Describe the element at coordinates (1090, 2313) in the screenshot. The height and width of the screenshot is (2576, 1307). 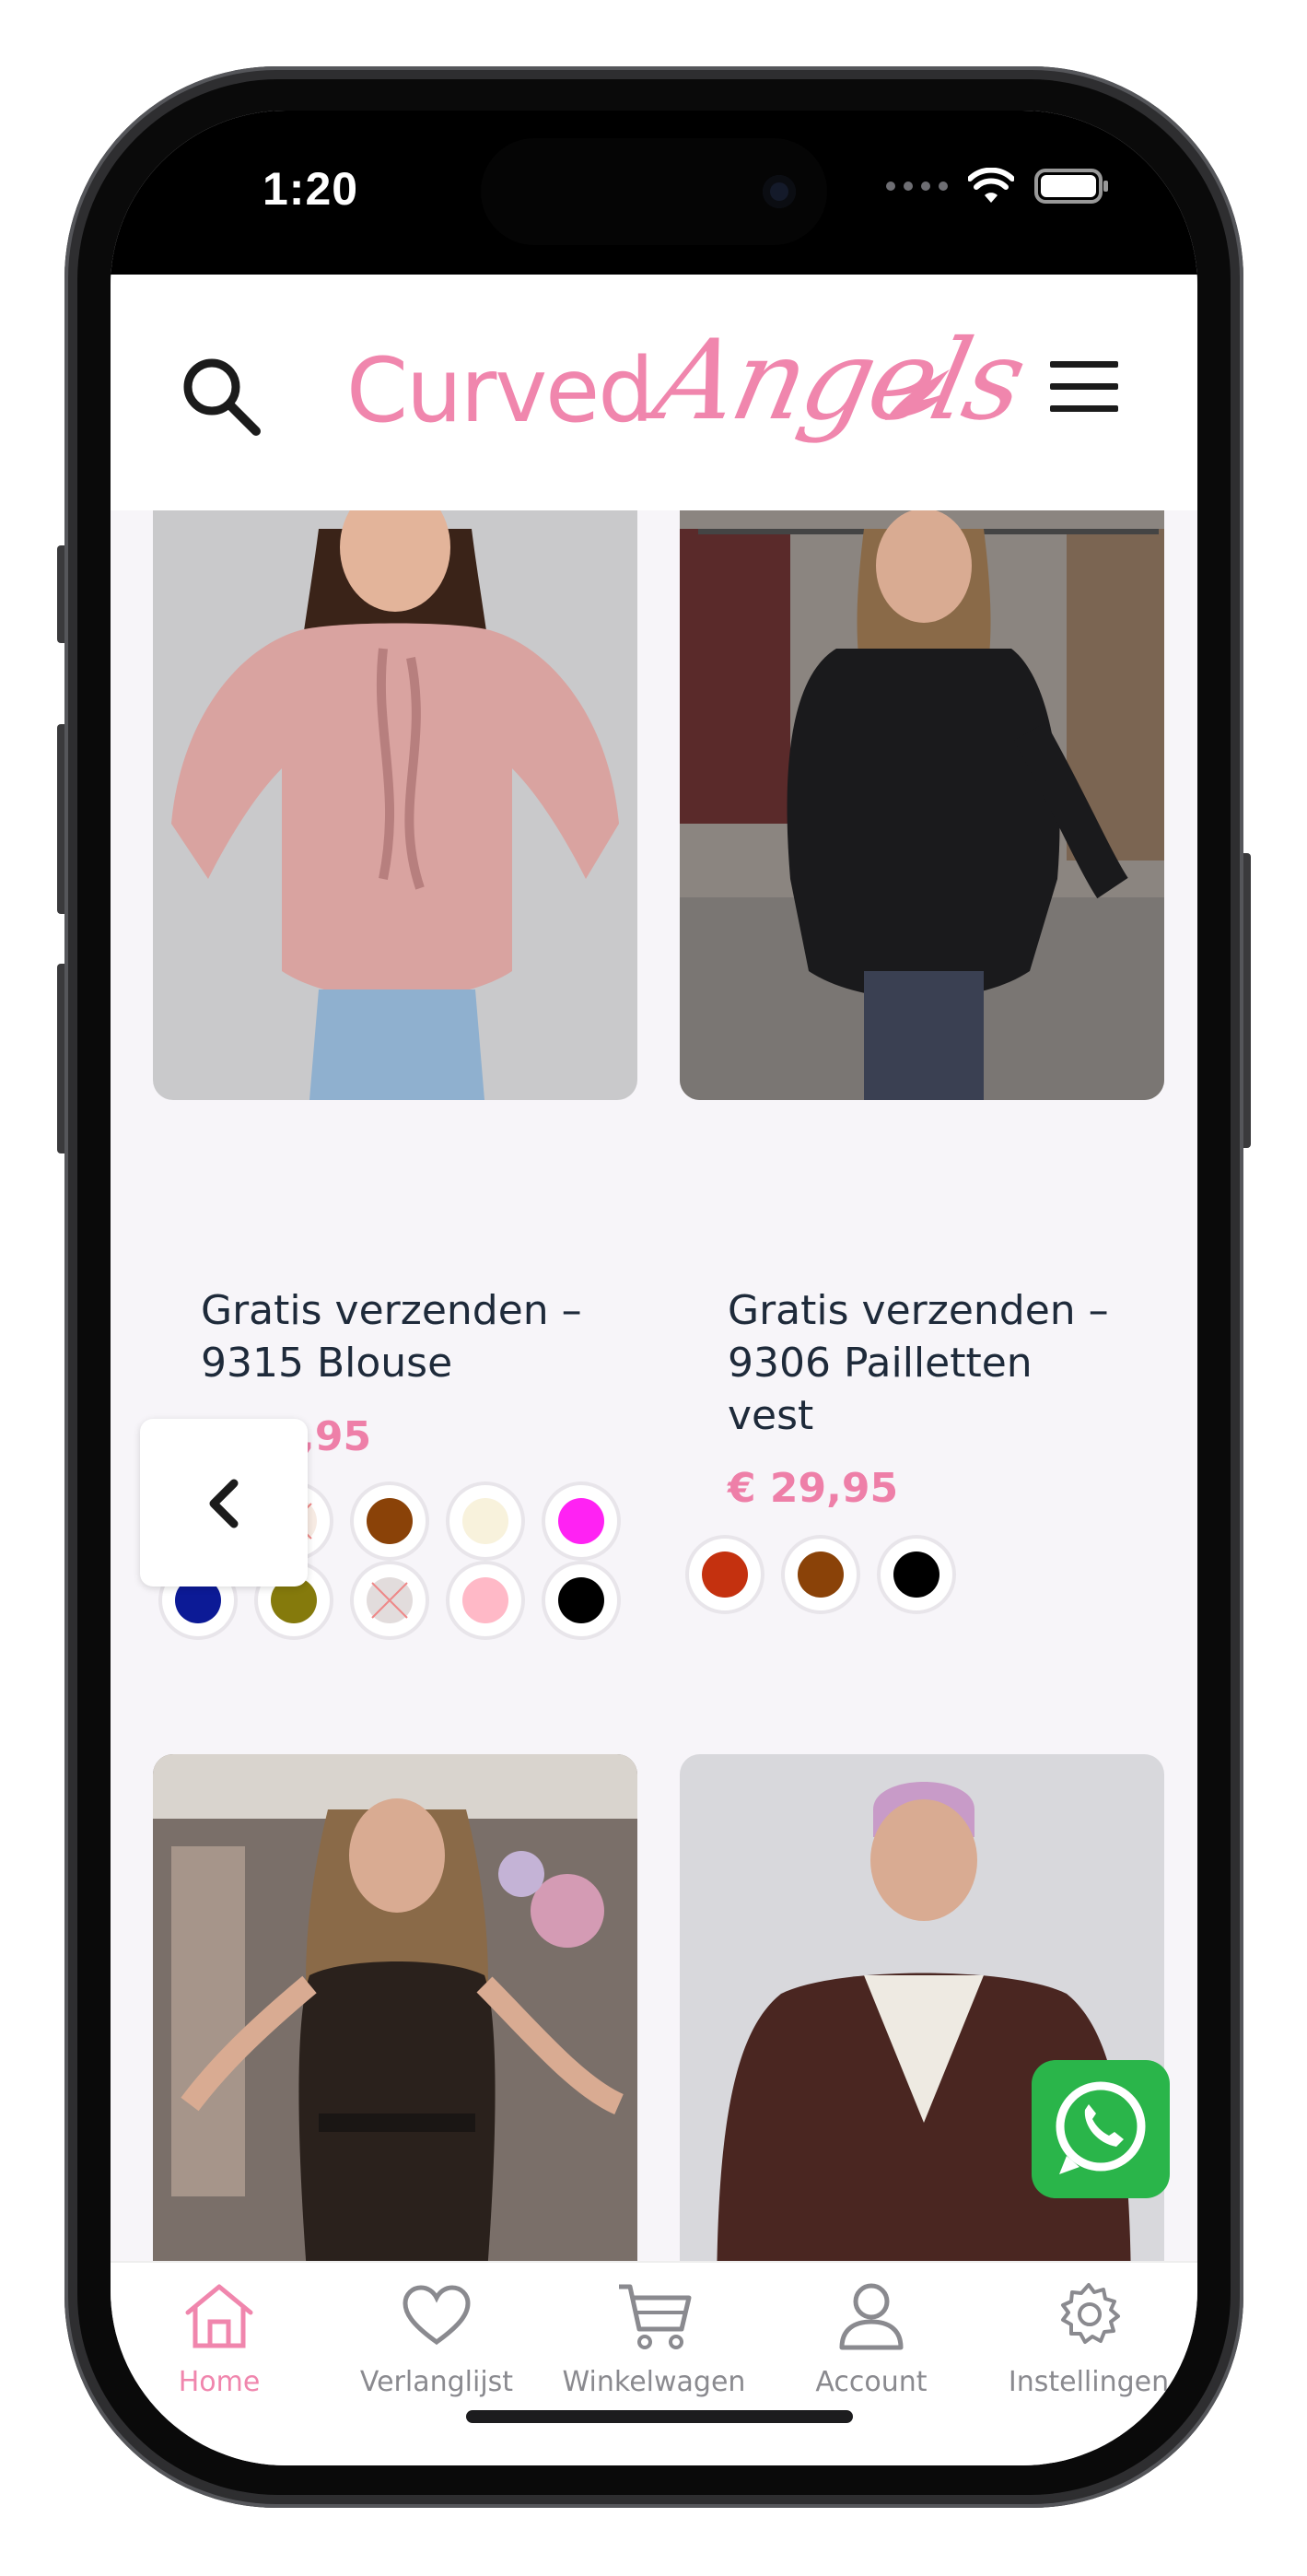
I see `gear-icon` at that location.